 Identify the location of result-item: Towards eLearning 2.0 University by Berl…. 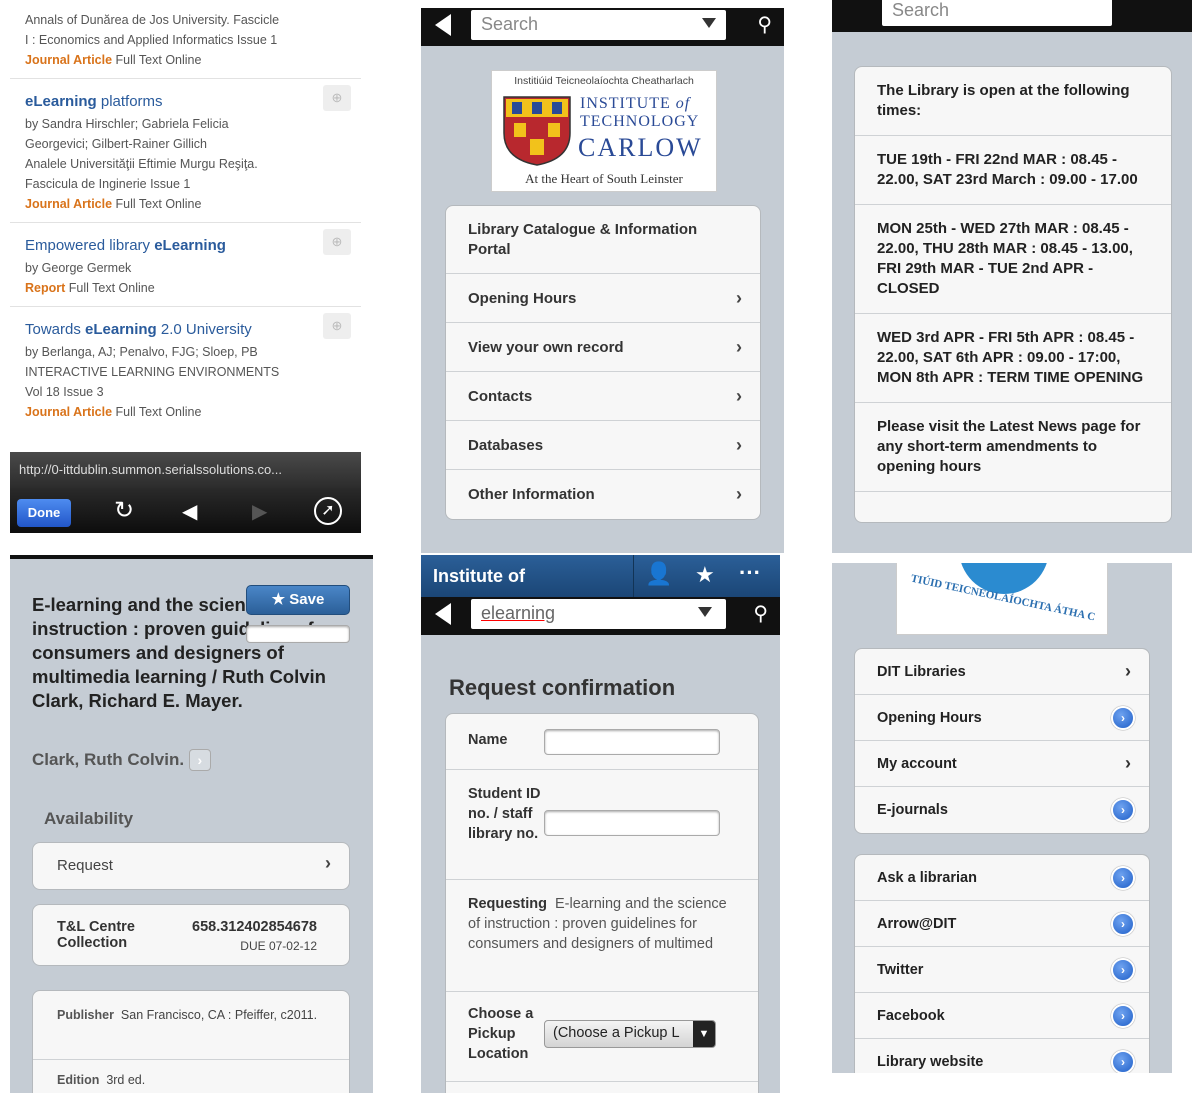
(185, 368).